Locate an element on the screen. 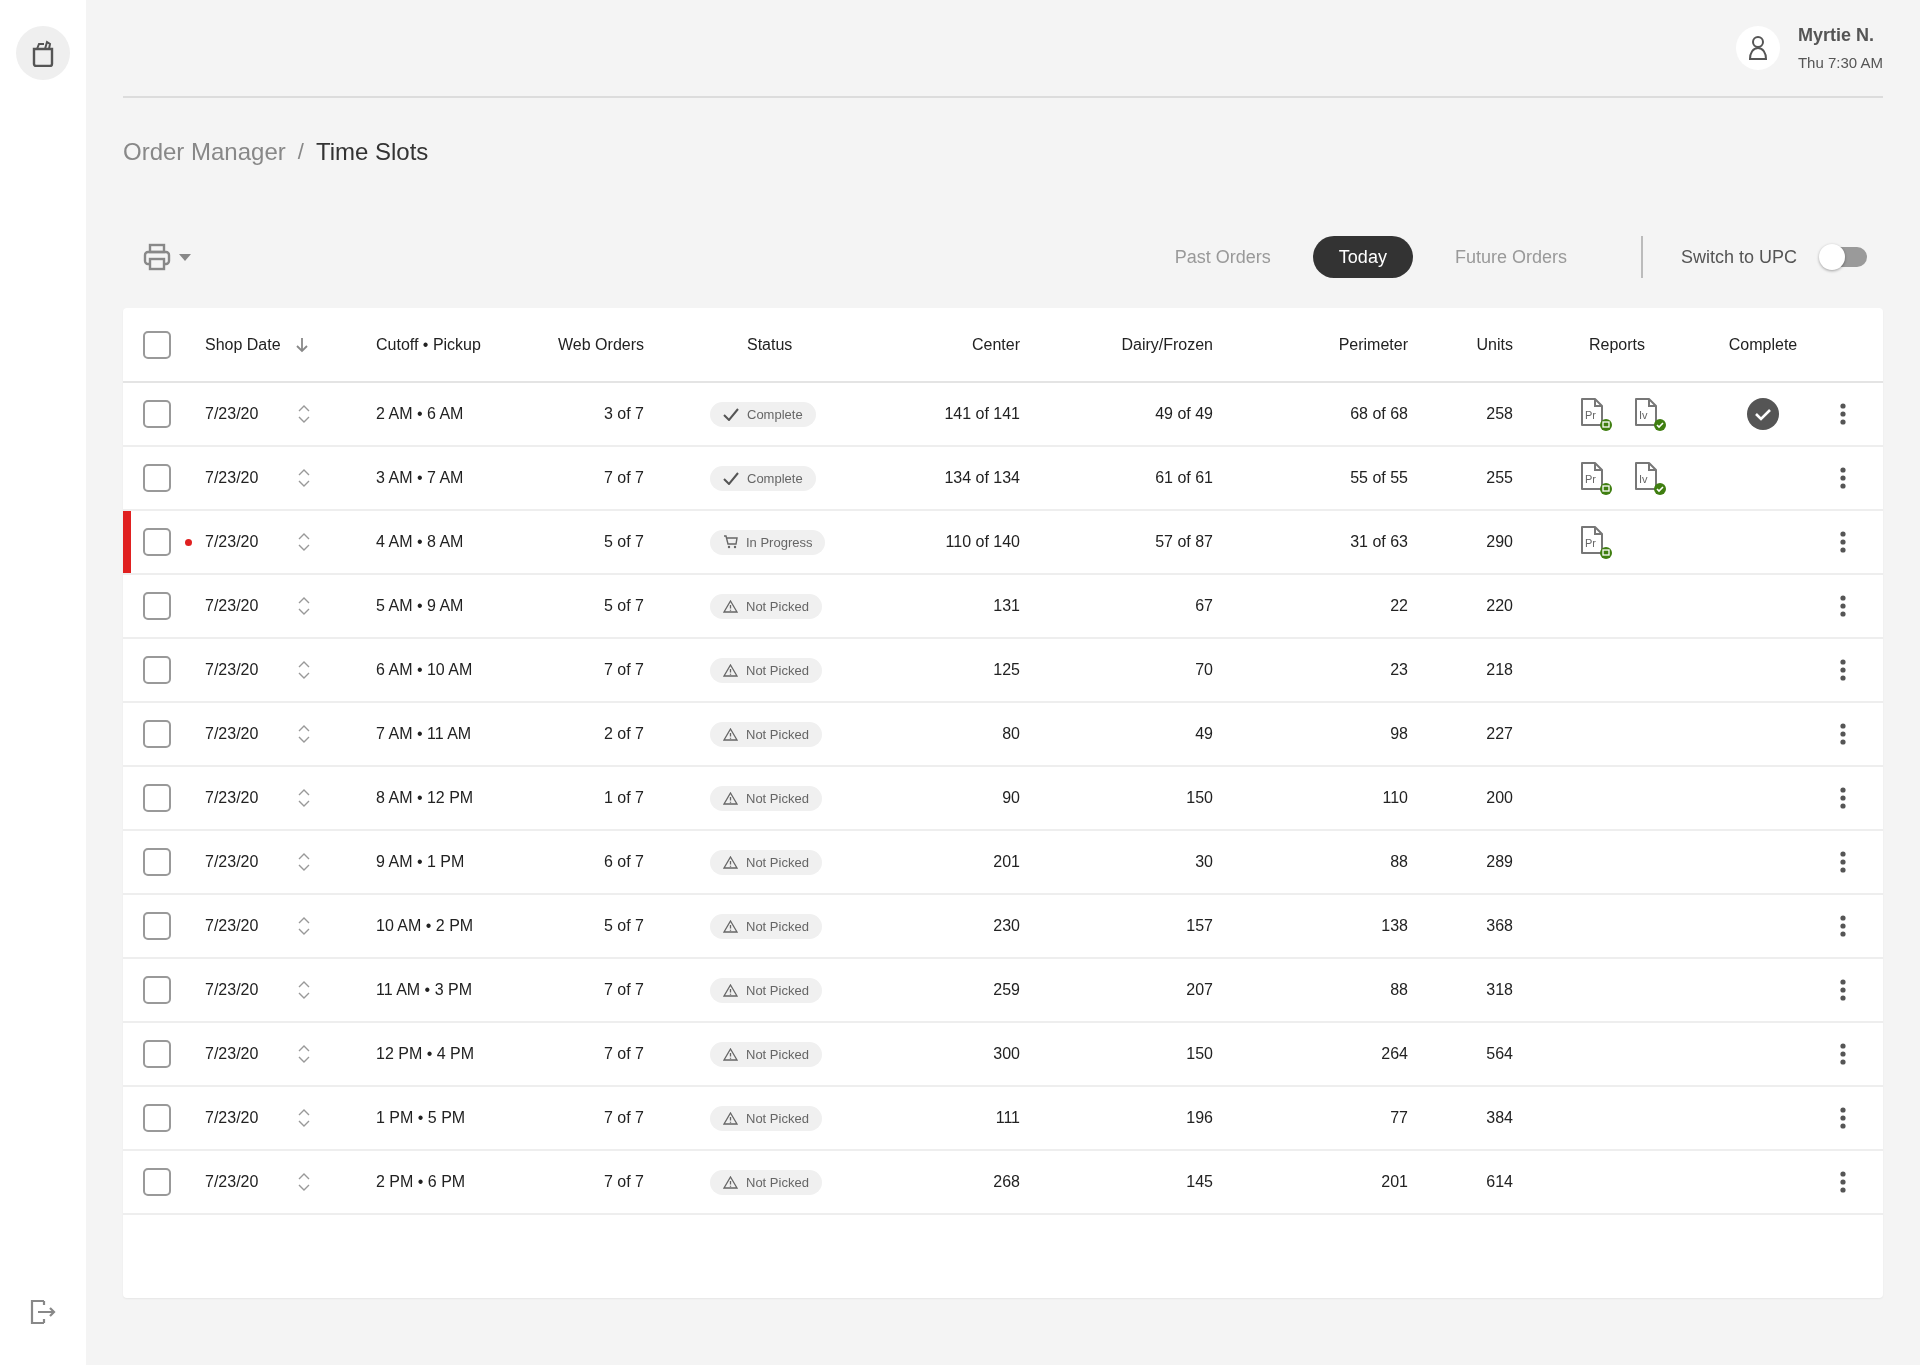  dairy-frozen-count: 67 is located at coordinates (1204, 606).